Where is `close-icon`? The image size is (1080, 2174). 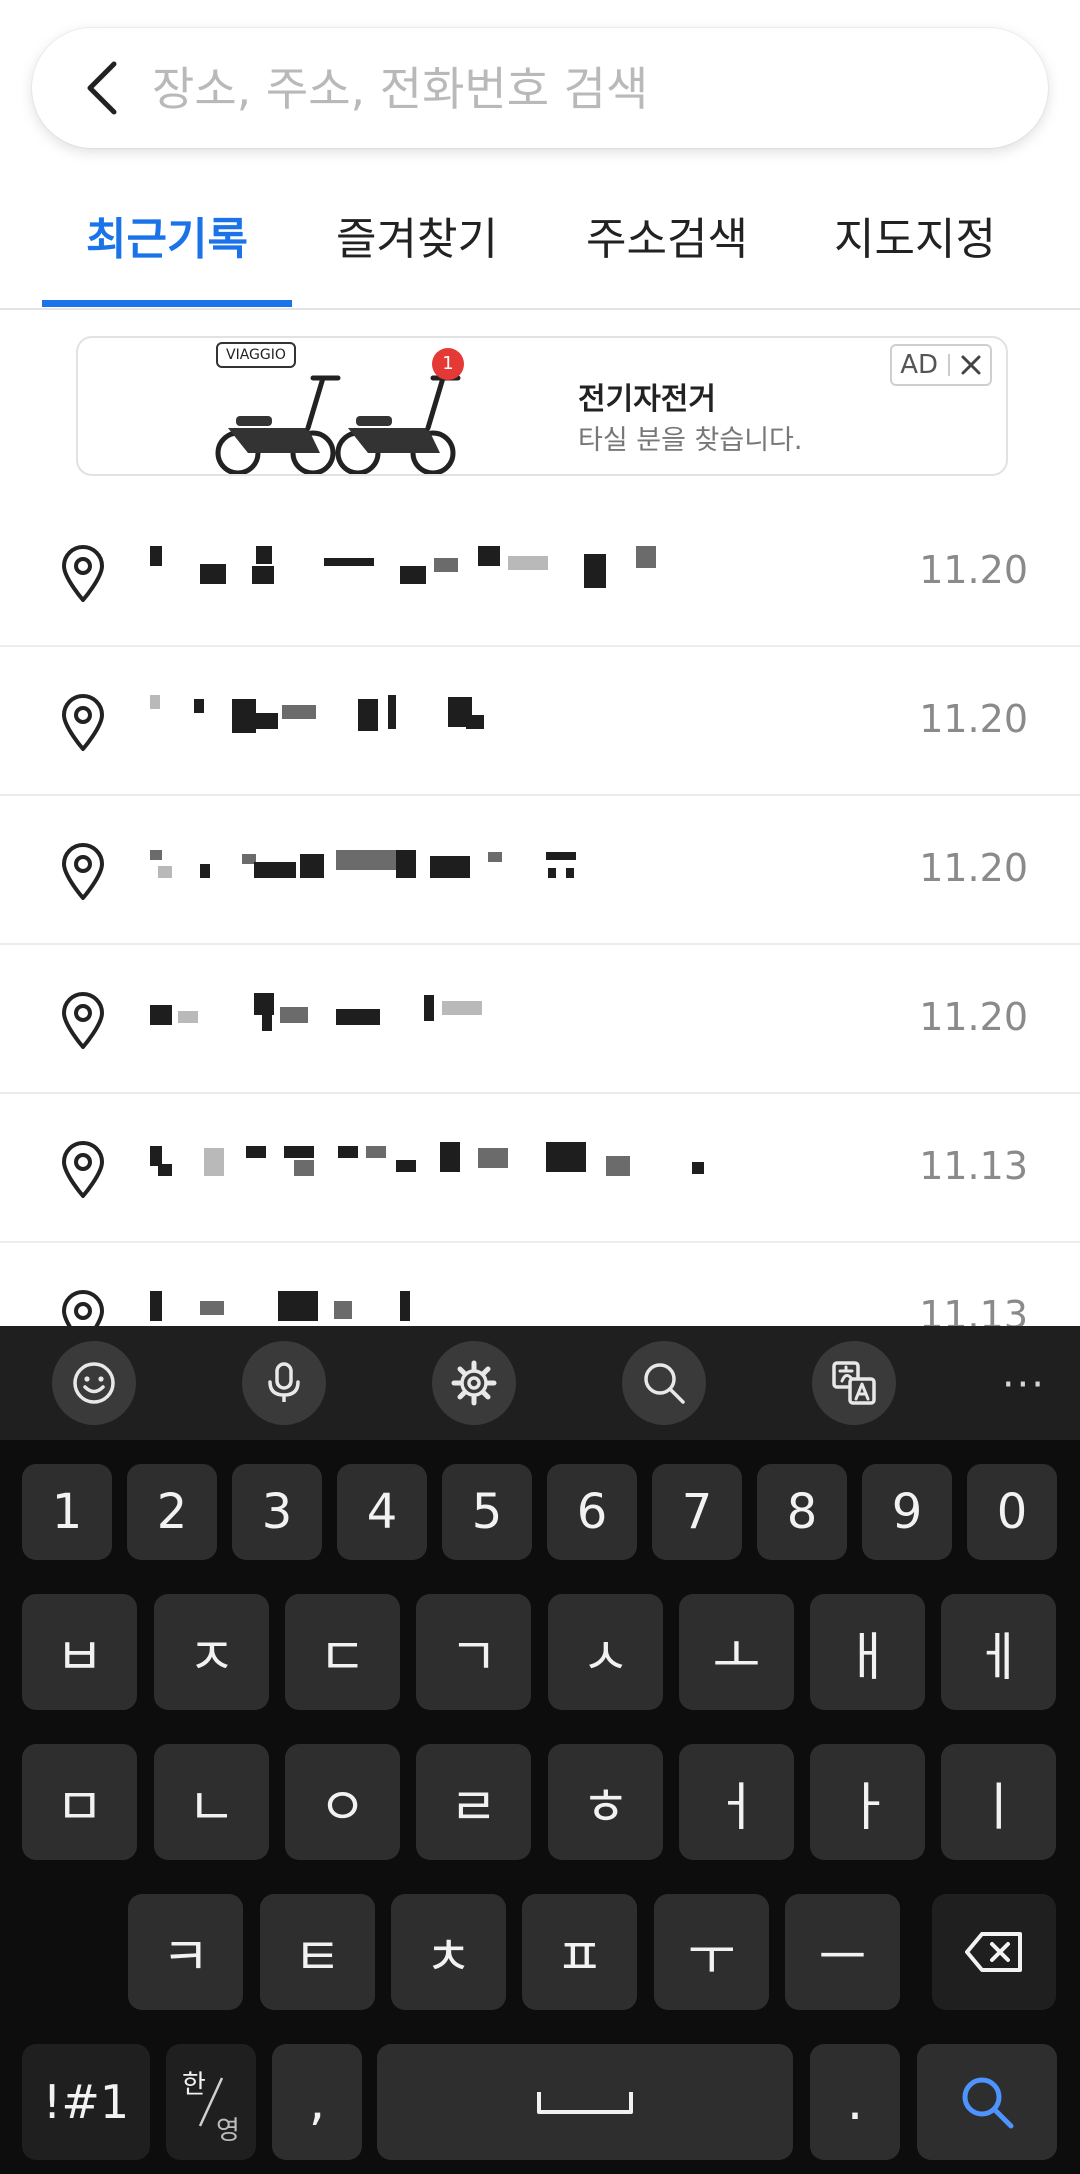
close-icon is located at coordinates (971, 365).